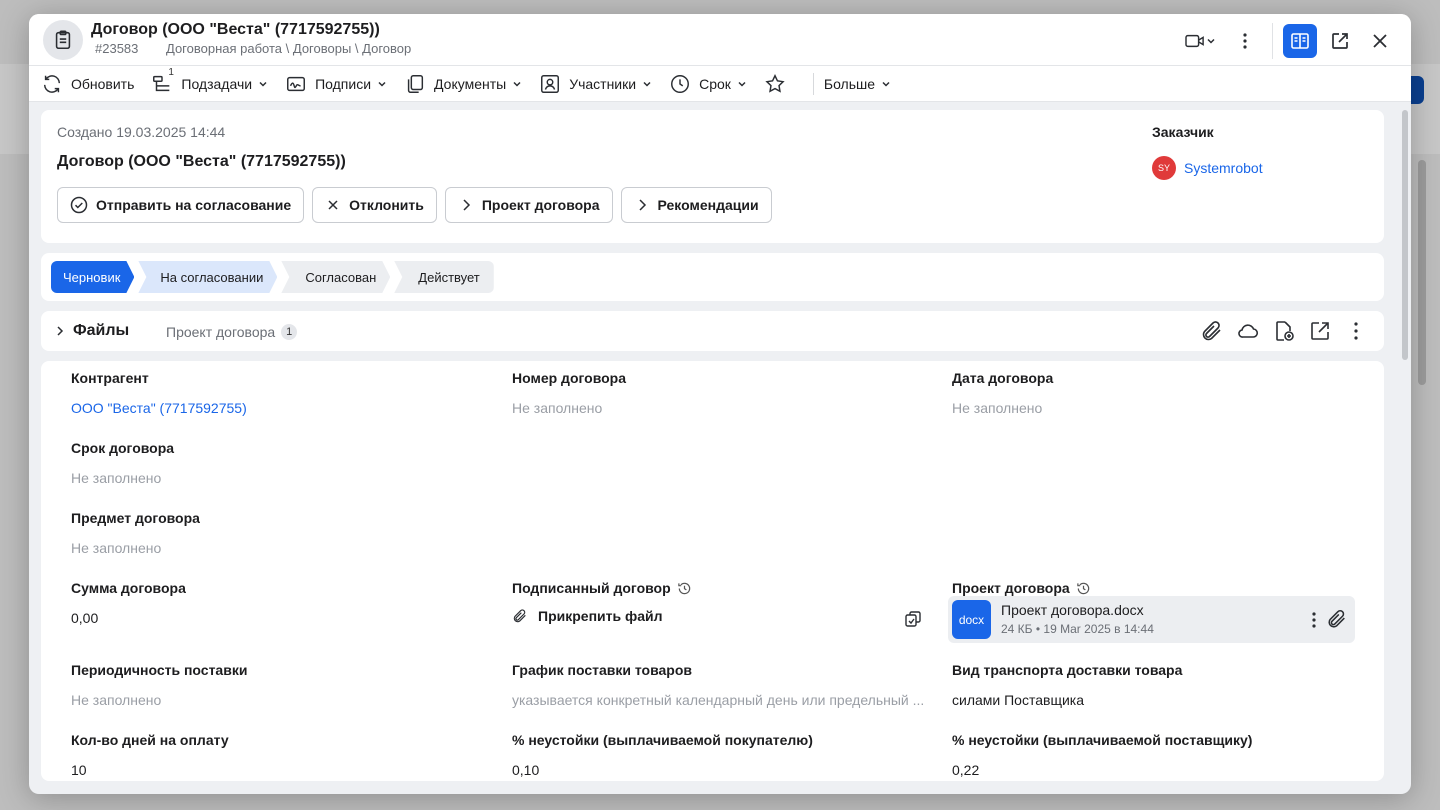 Image resolution: width=1440 pixels, height=810 pixels. Describe the element at coordinates (159, 408) in the screenshot. I see `counterparty-link: ООО "Веста" (7717592755)` at that location.